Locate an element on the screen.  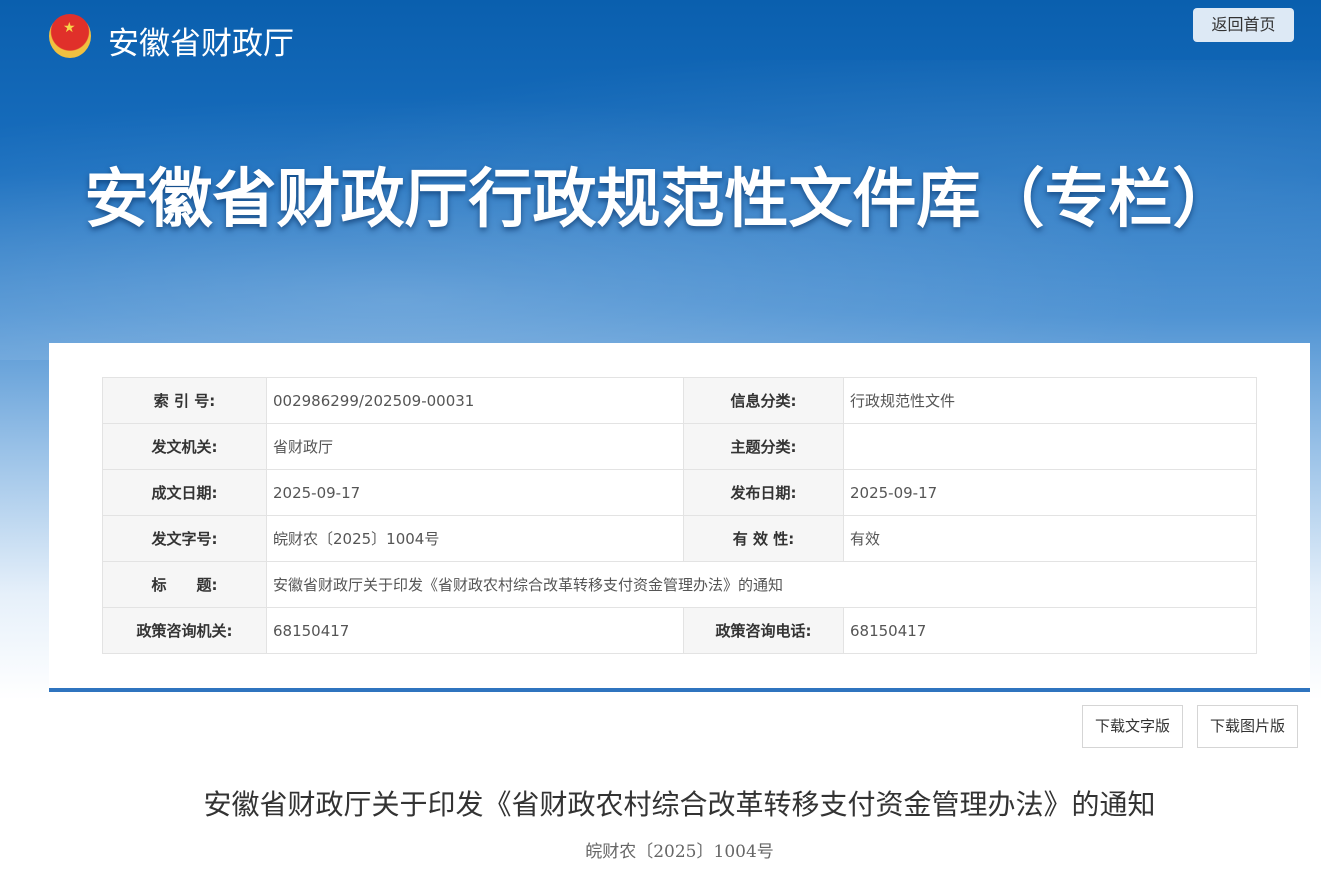
value: 002986299/202509-00031 is located at coordinates (475, 400).